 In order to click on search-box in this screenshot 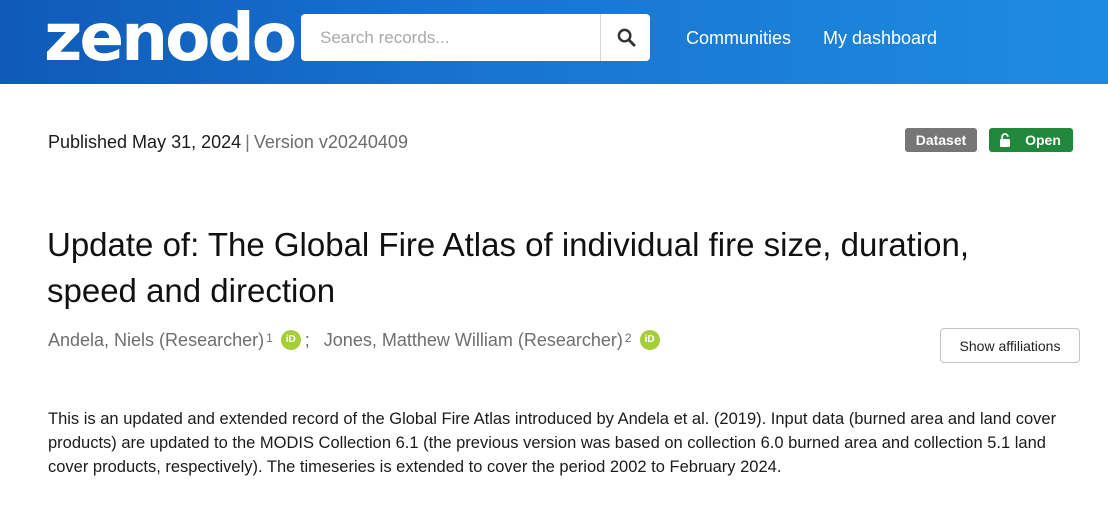, I will do `click(475, 37)`.